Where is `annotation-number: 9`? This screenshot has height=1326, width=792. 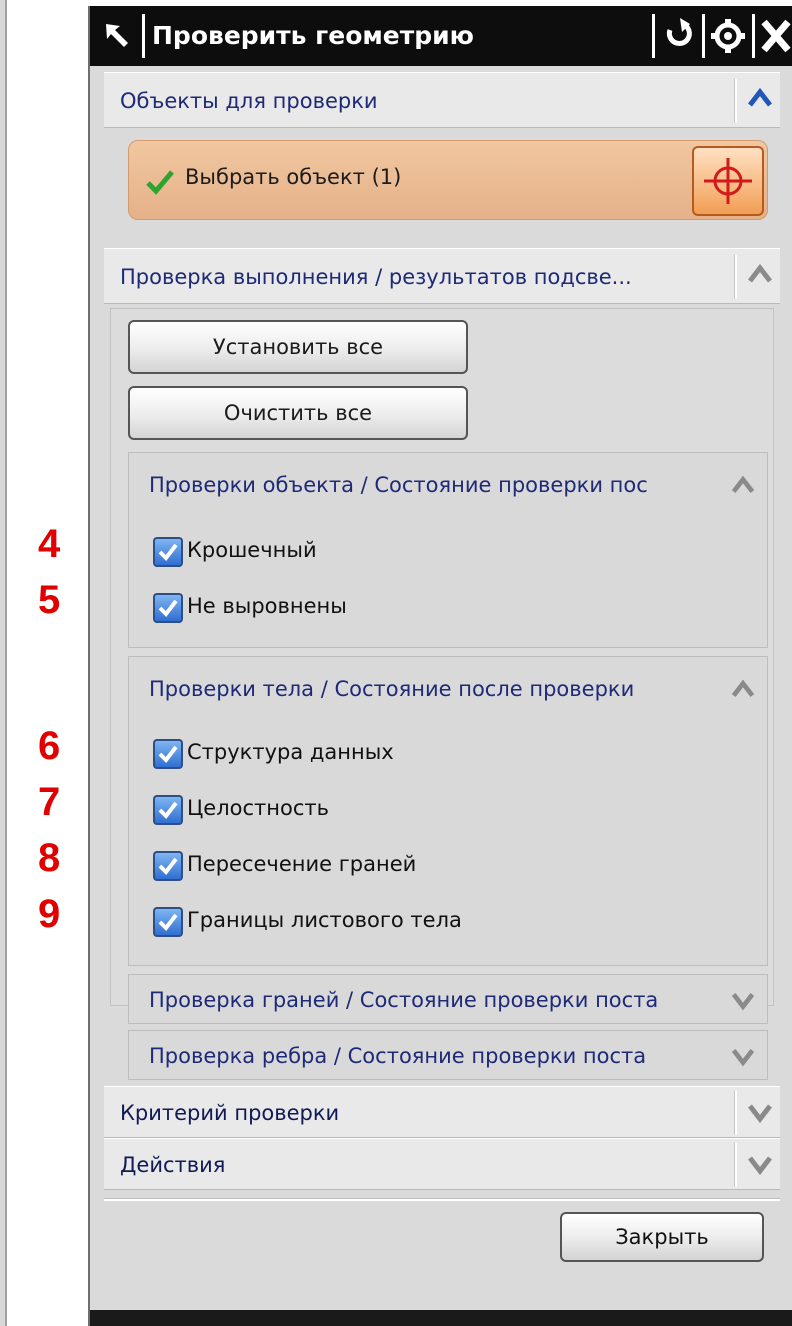
annotation-number: 9 is located at coordinates (49, 914).